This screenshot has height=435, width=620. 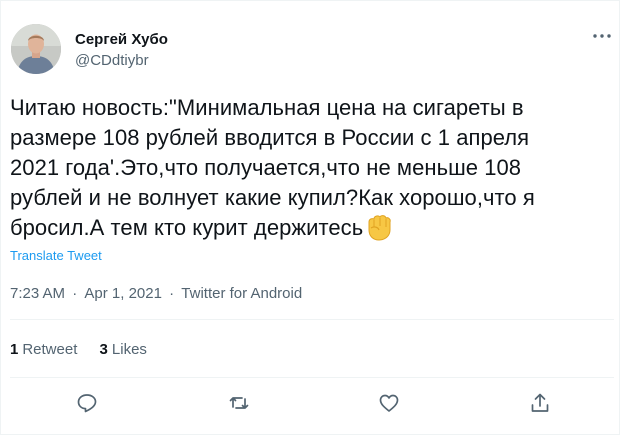 What do you see at coordinates (36, 49) in the screenshot?
I see `avatar` at bounding box center [36, 49].